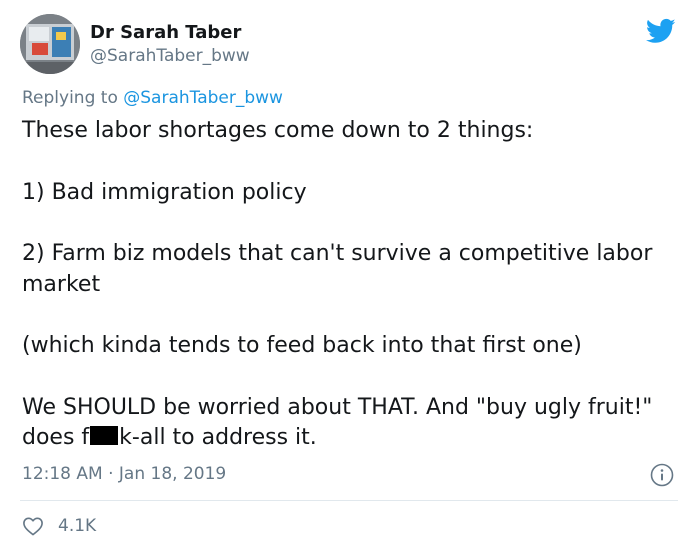 This screenshot has height=555, width=700. Describe the element at coordinates (662, 475) in the screenshot. I see `info-icon` at that location.